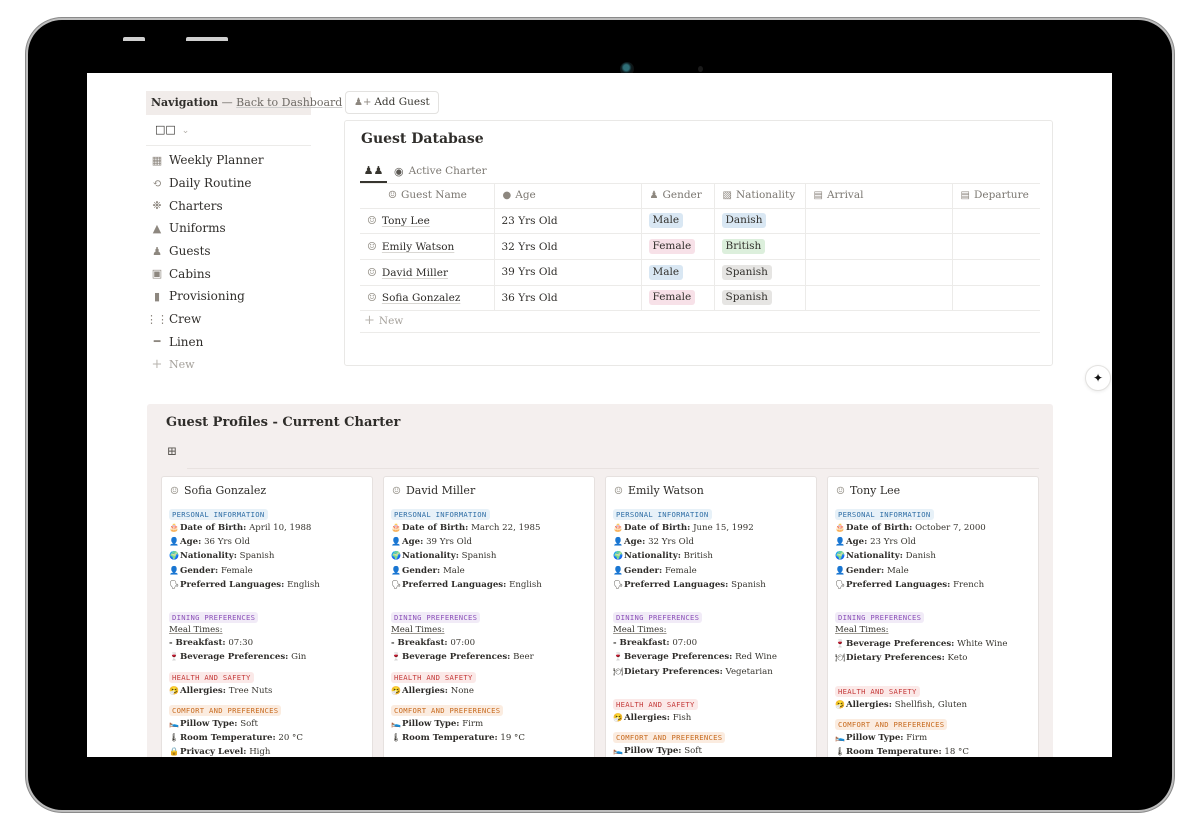  What do you see at coordinates (207, 273) in the screenshot?
I see `nav-item-cabins: ▣ Cabins` at bounding box center [207, 273].